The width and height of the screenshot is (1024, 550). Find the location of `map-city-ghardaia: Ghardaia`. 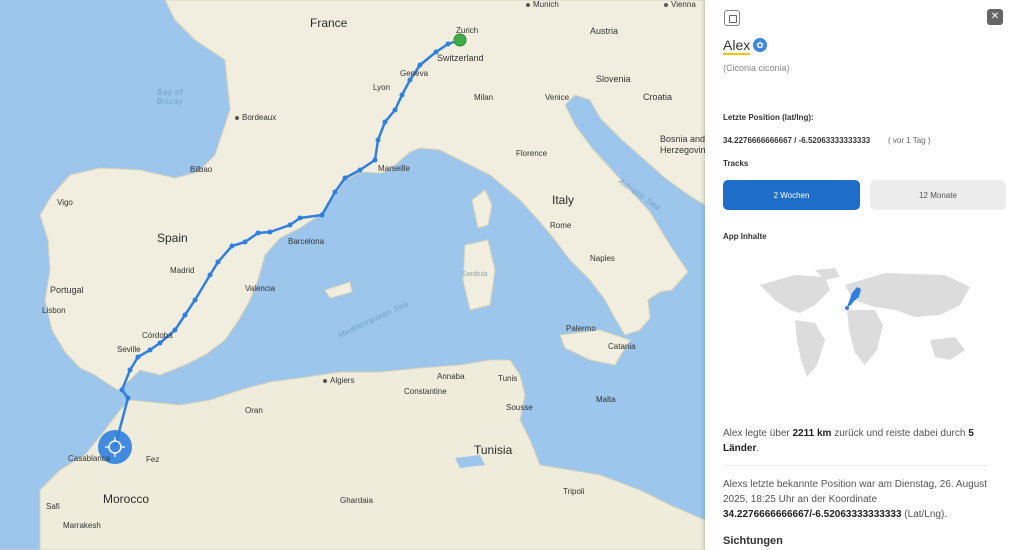

map-city-ghardaia: Ghardaia is located at coordinates (356, 500).